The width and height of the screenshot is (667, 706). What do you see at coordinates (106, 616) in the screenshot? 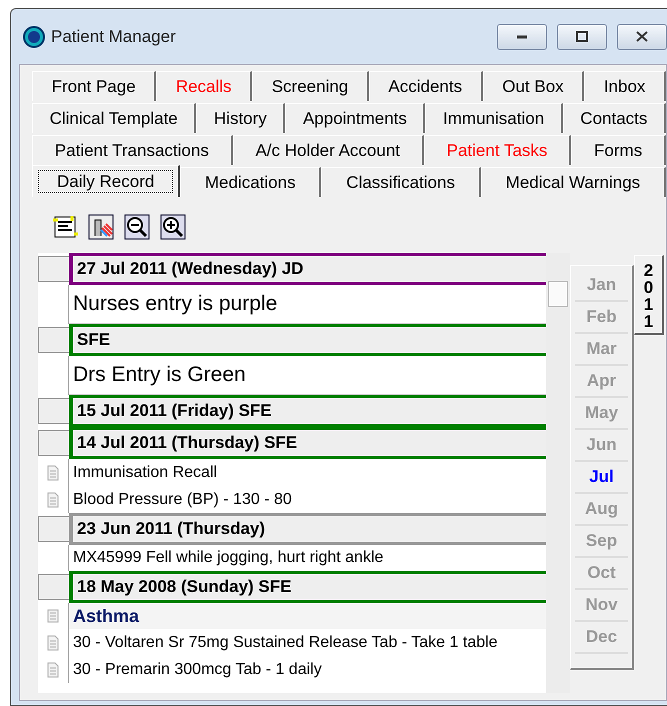
I see `category-heading: Asthma` at bounding box center [106, 616].